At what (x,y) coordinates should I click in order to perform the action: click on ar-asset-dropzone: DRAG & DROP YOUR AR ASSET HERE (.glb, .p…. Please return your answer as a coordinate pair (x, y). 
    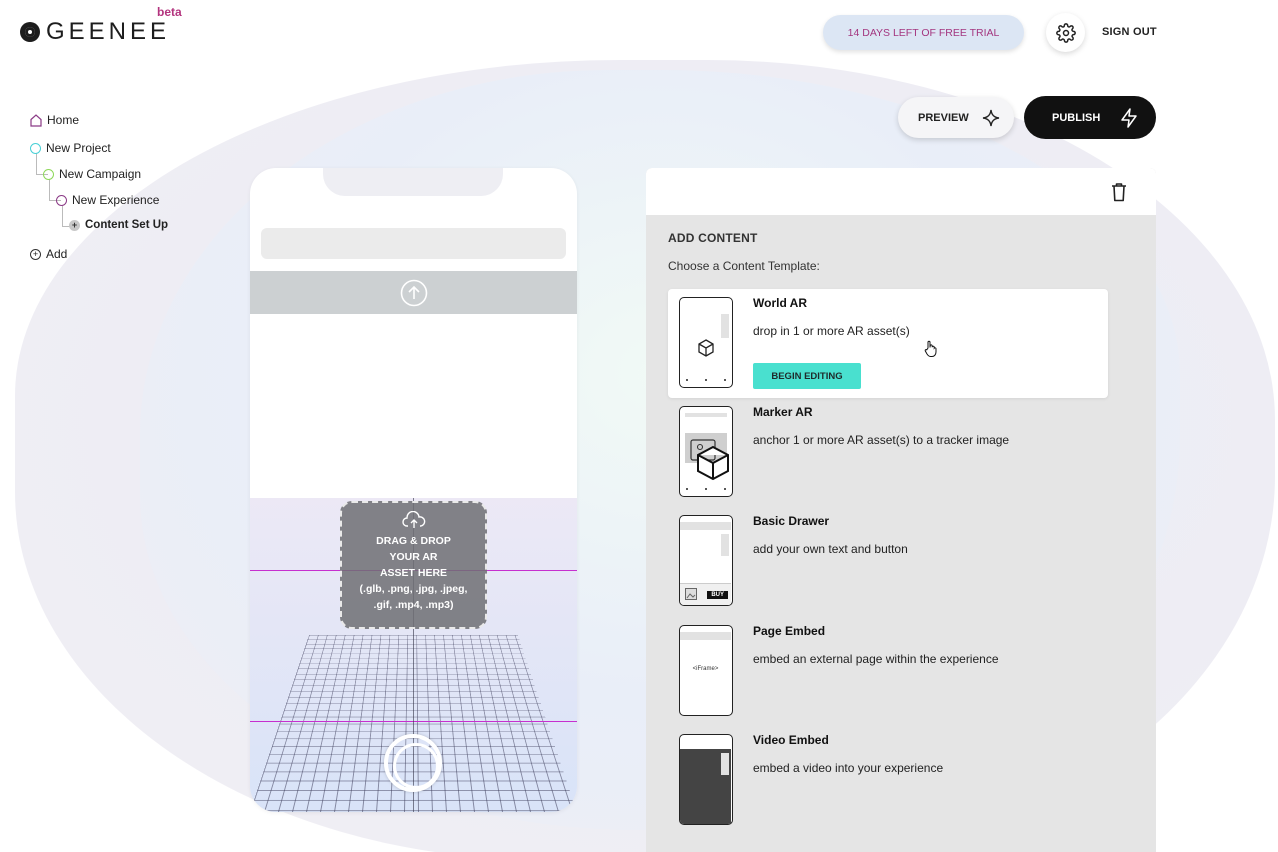
    Looking at the image, I should click on (413, 565).